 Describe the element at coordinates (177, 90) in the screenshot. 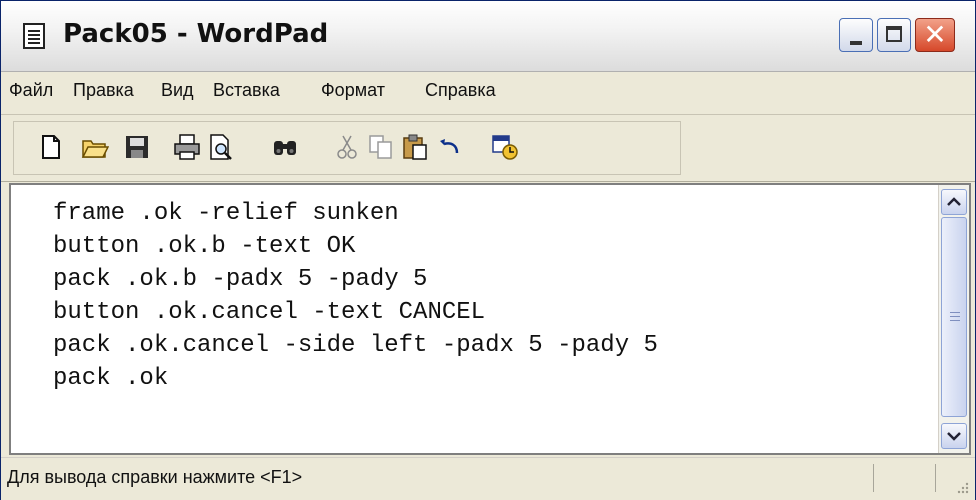

I see `menu-view: Вид` at that location.